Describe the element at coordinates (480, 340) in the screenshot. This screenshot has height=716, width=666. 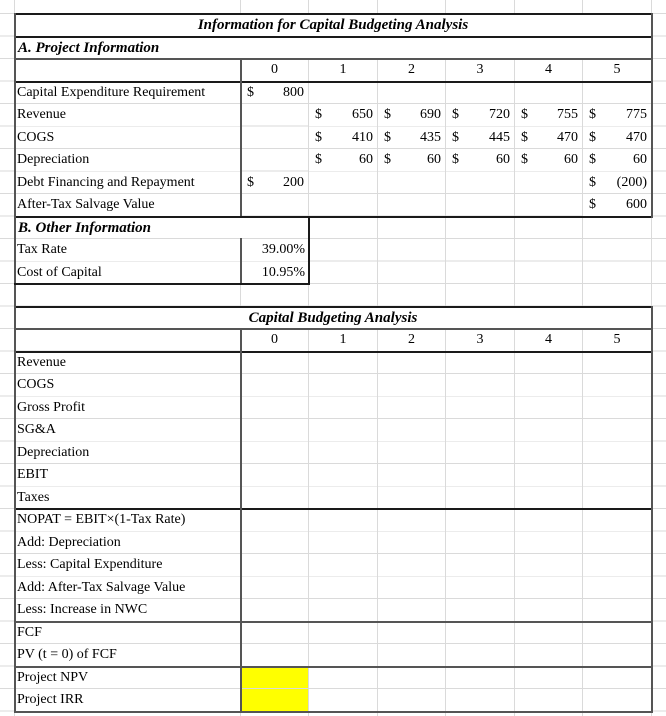
I see `analysis-period-header-3: 3` at that location.